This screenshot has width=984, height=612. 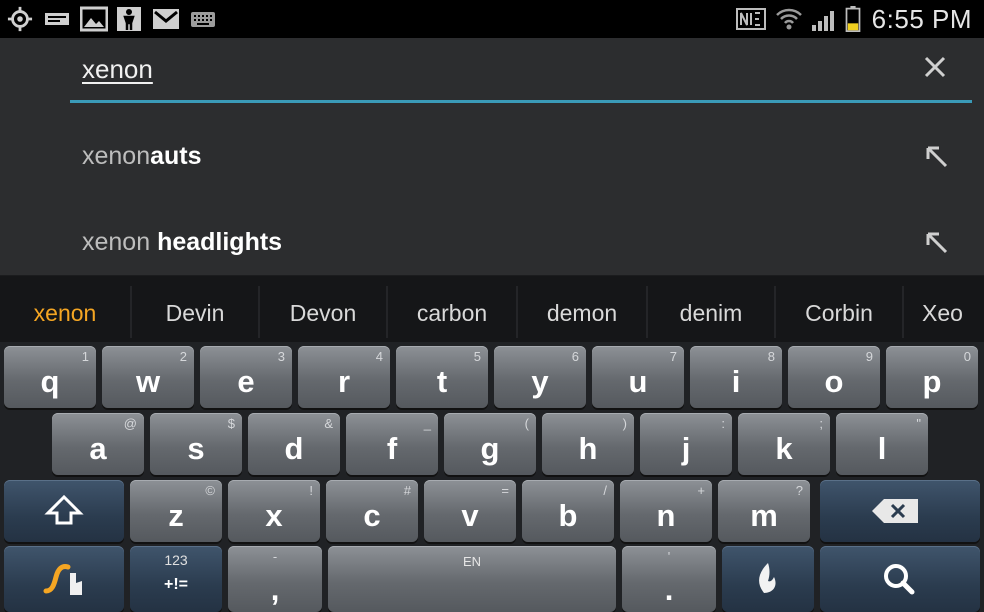 I want to click on key-l: " l, so click(x=882, y=444).